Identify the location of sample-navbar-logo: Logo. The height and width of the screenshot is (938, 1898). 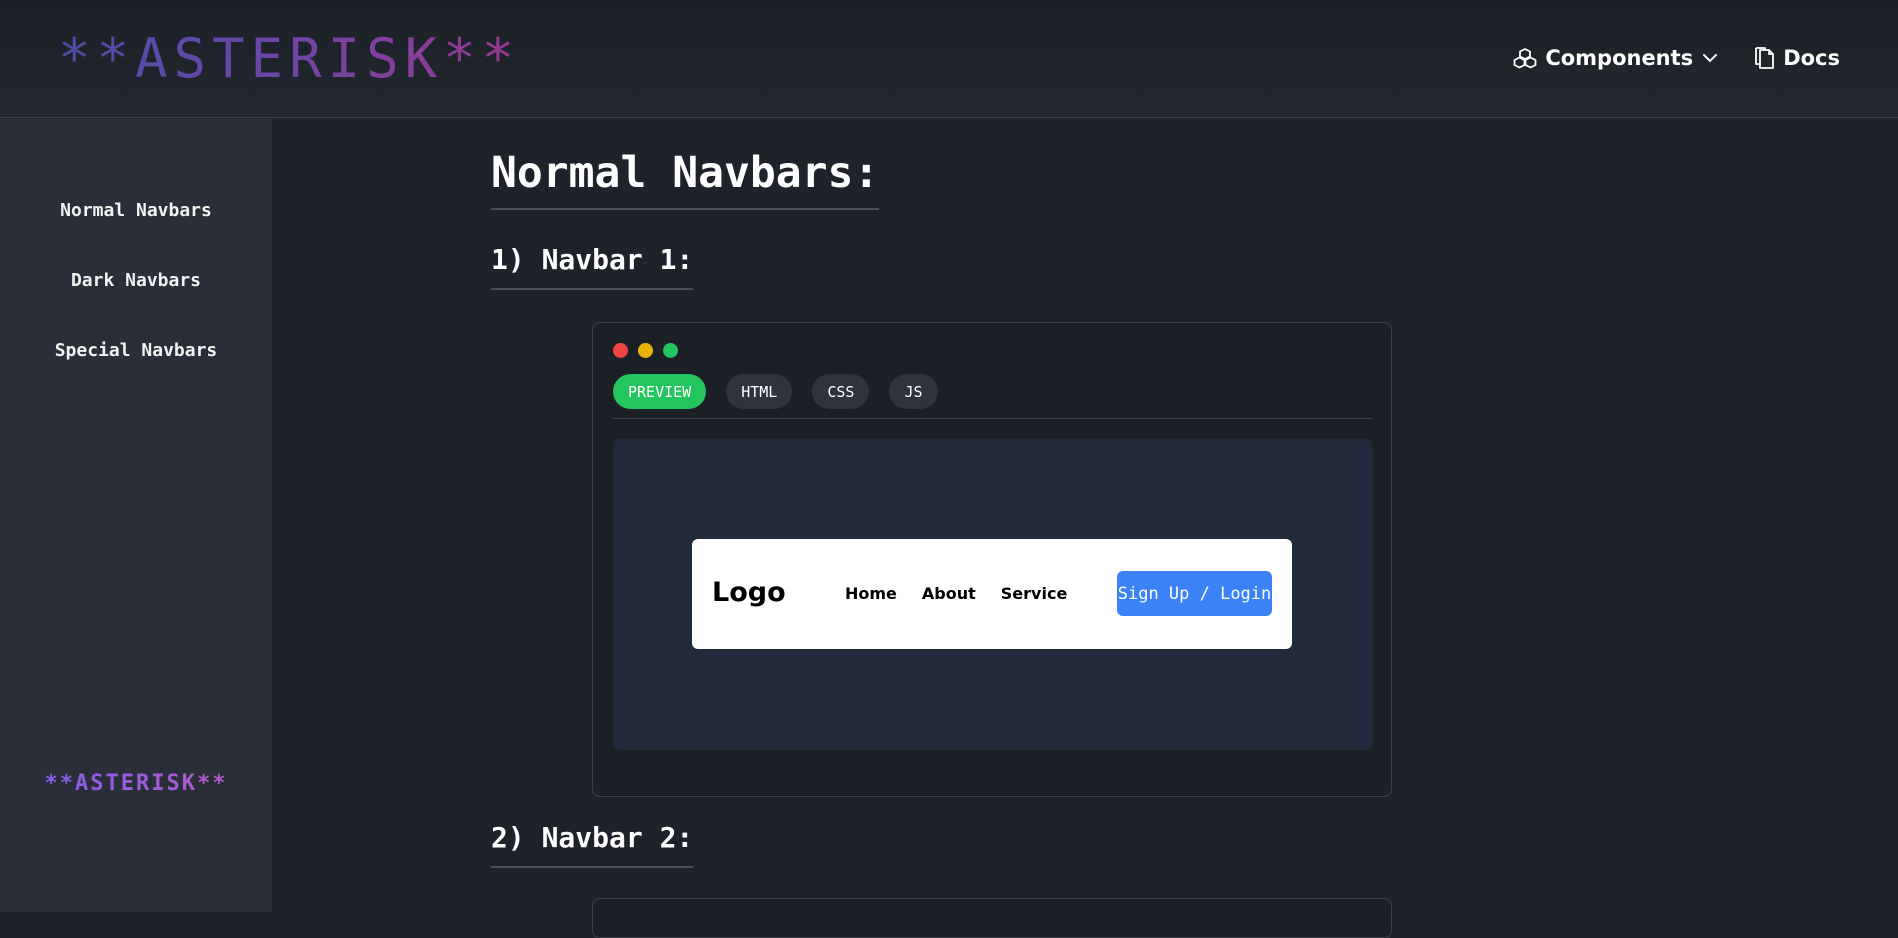
(749, 592).